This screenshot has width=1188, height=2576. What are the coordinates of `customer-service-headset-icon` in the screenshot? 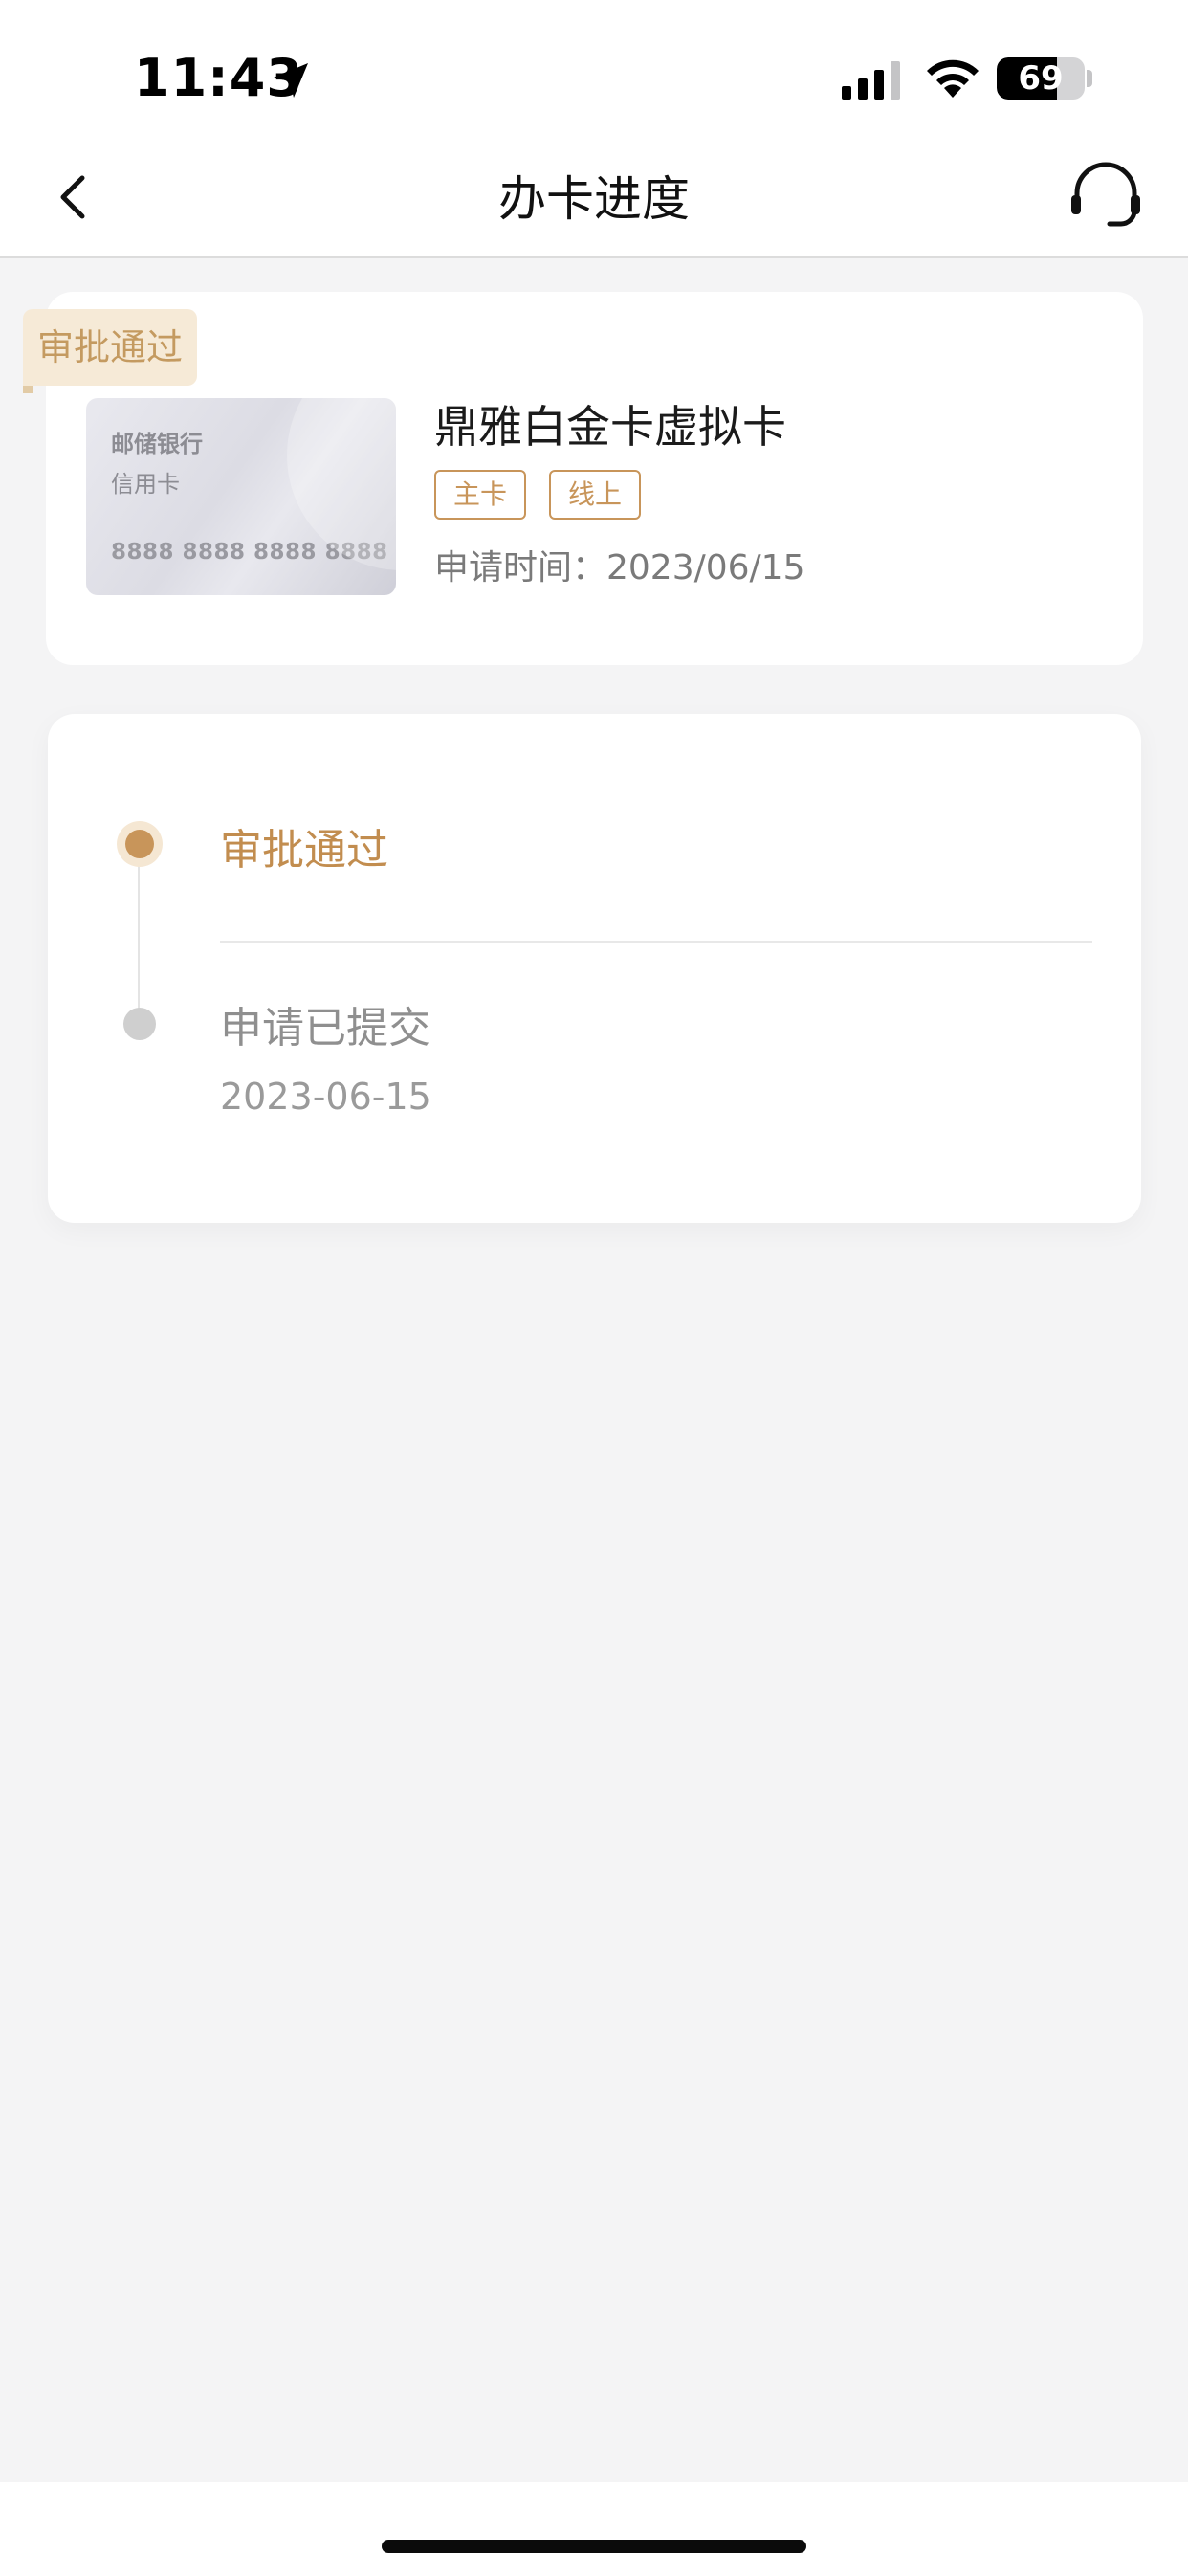 It's located at (1106, 197).